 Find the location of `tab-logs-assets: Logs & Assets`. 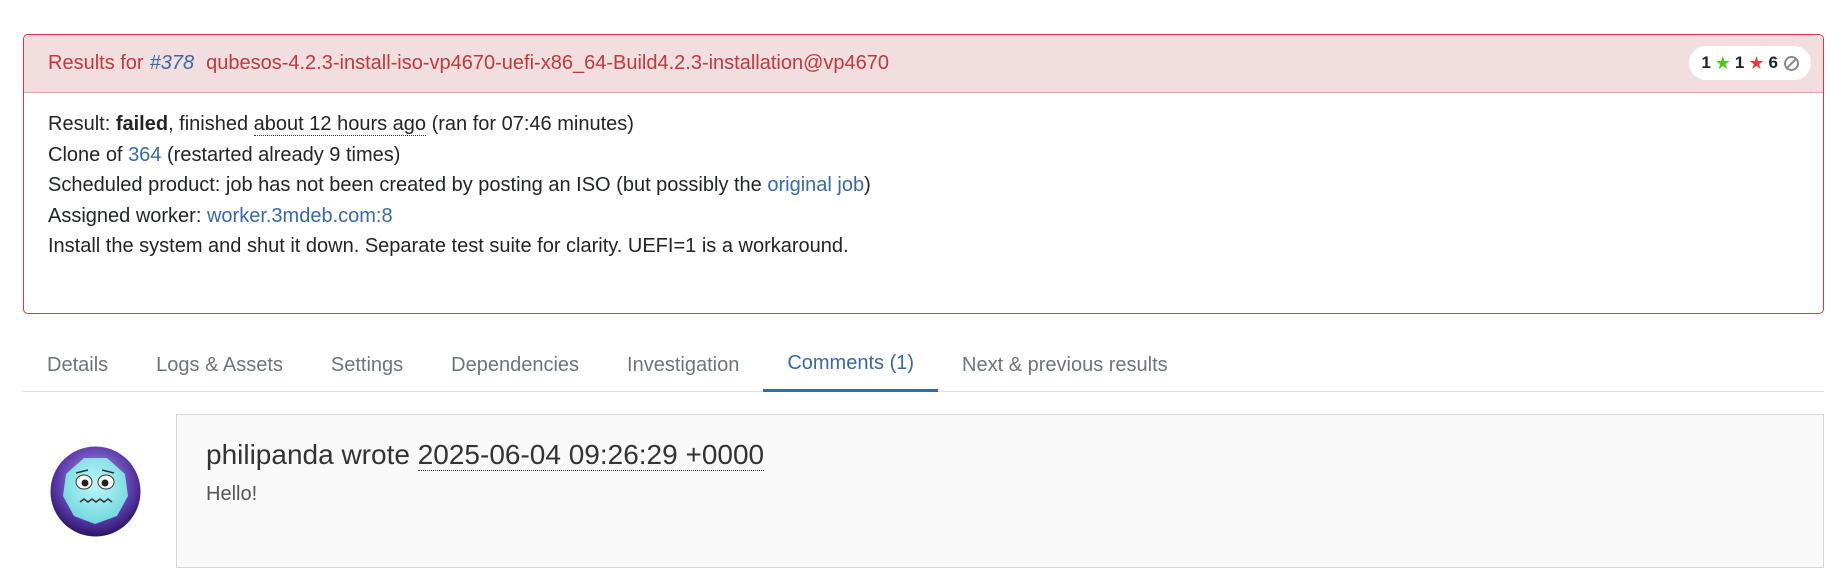

tab-logs-assets: Logs & Assets is located at coordinates (219, 365).